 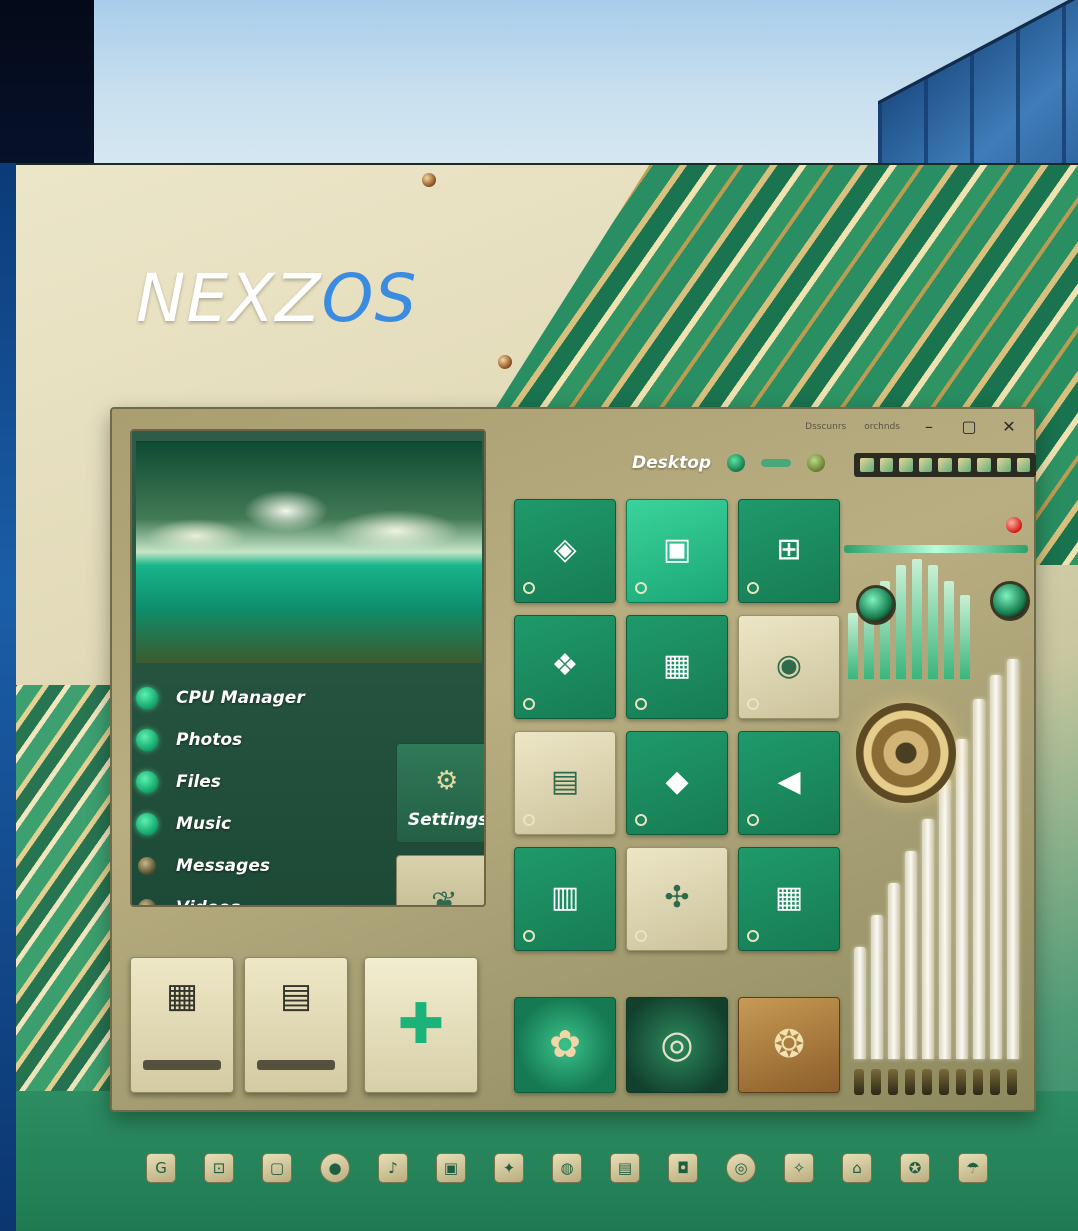 I want to click on app-tile: ▣, so click(x=677, y=551).